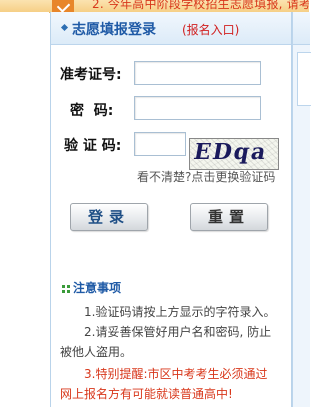 This screenshot has height=407, width=320. I want to click on grid-icon, so click(66, 288).